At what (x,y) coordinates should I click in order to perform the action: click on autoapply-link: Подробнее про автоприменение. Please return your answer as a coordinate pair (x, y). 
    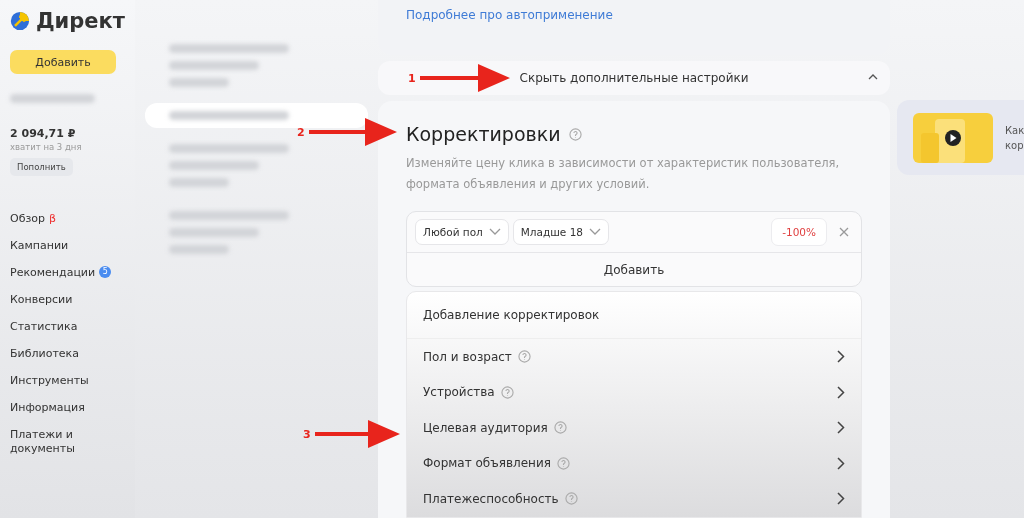
    Looking at the image, I should click on (509, 15).